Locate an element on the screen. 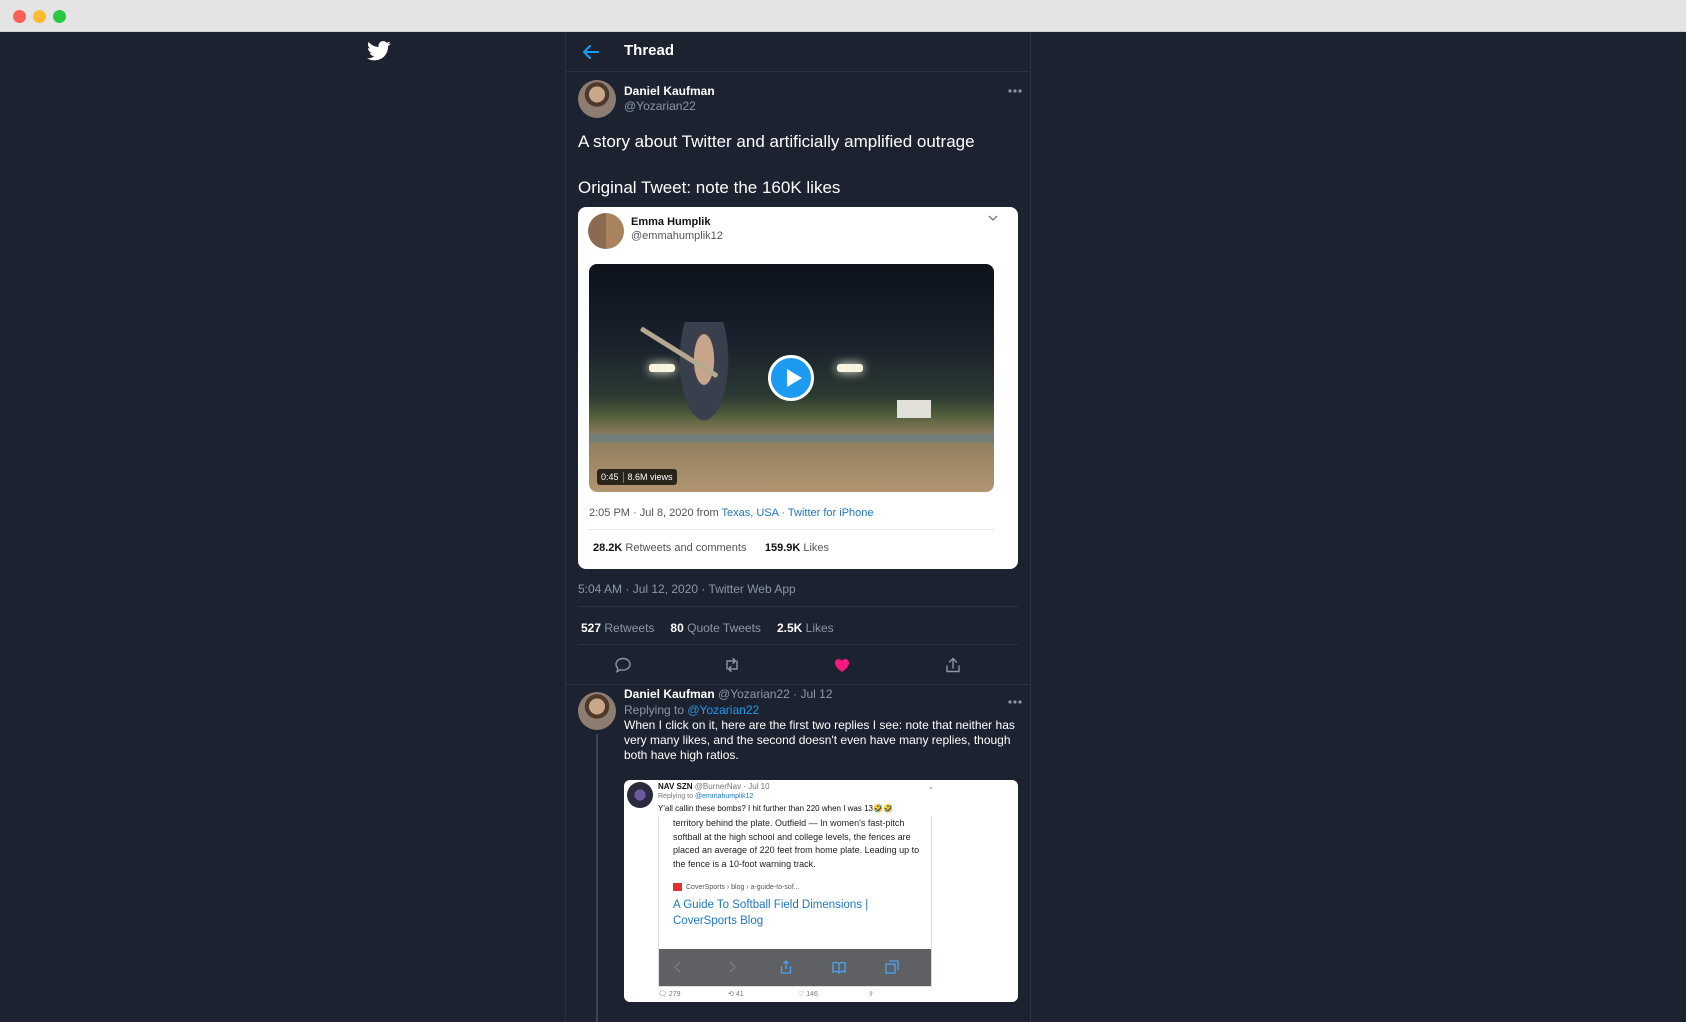 This screenshot has width=1686, height=1022. play-button is located at coordinates (791, 378).